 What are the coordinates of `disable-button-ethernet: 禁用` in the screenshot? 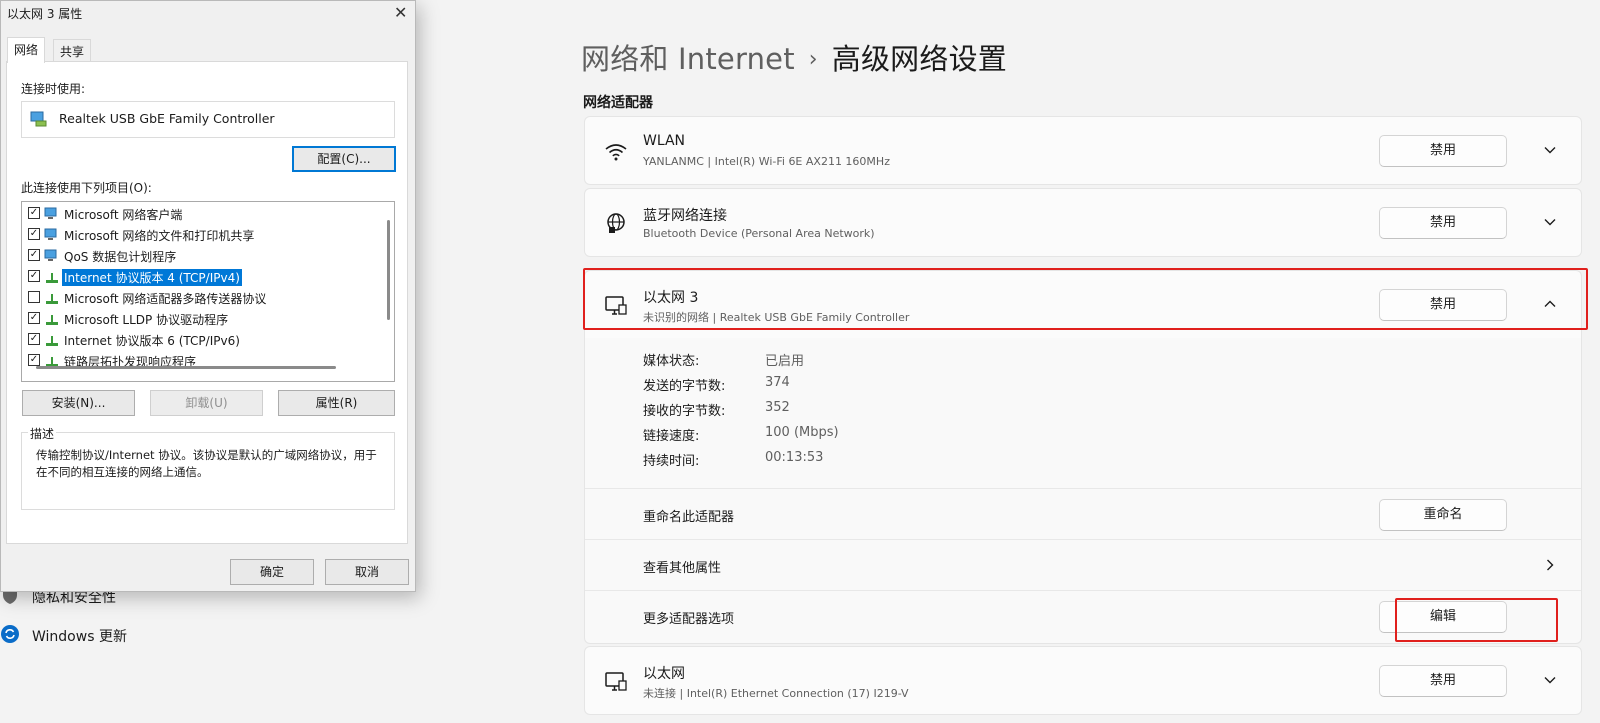 It's located at (1443, 681).